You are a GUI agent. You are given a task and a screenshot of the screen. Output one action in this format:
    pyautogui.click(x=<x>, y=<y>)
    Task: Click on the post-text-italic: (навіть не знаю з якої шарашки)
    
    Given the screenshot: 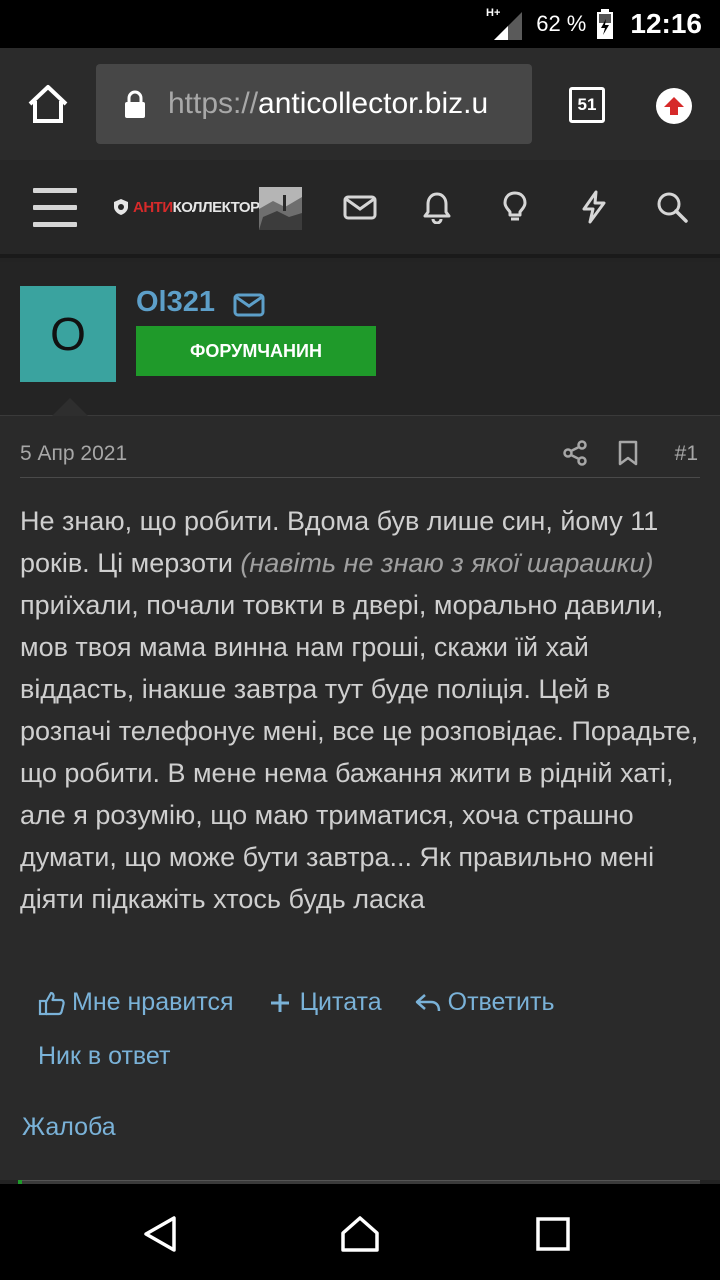 What is the action you would take?
    pyautogui.click(x=447, y=563)
    